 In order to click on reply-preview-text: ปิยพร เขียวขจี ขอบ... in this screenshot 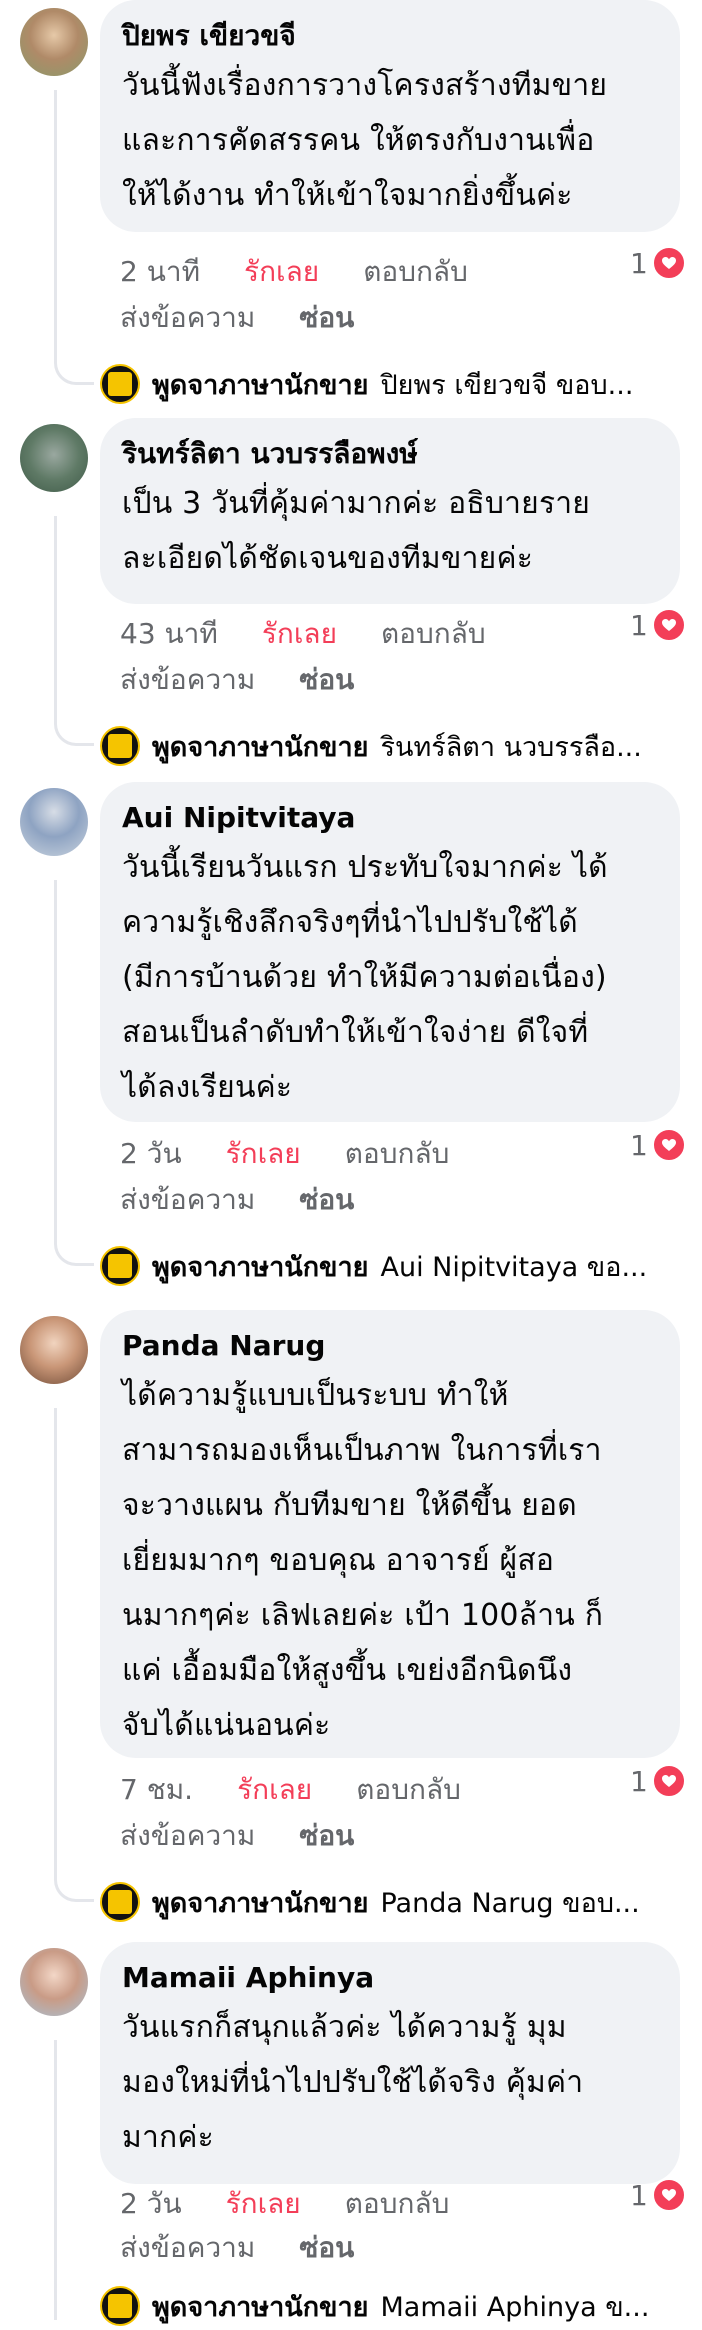, I will do `click(507, 385)`.